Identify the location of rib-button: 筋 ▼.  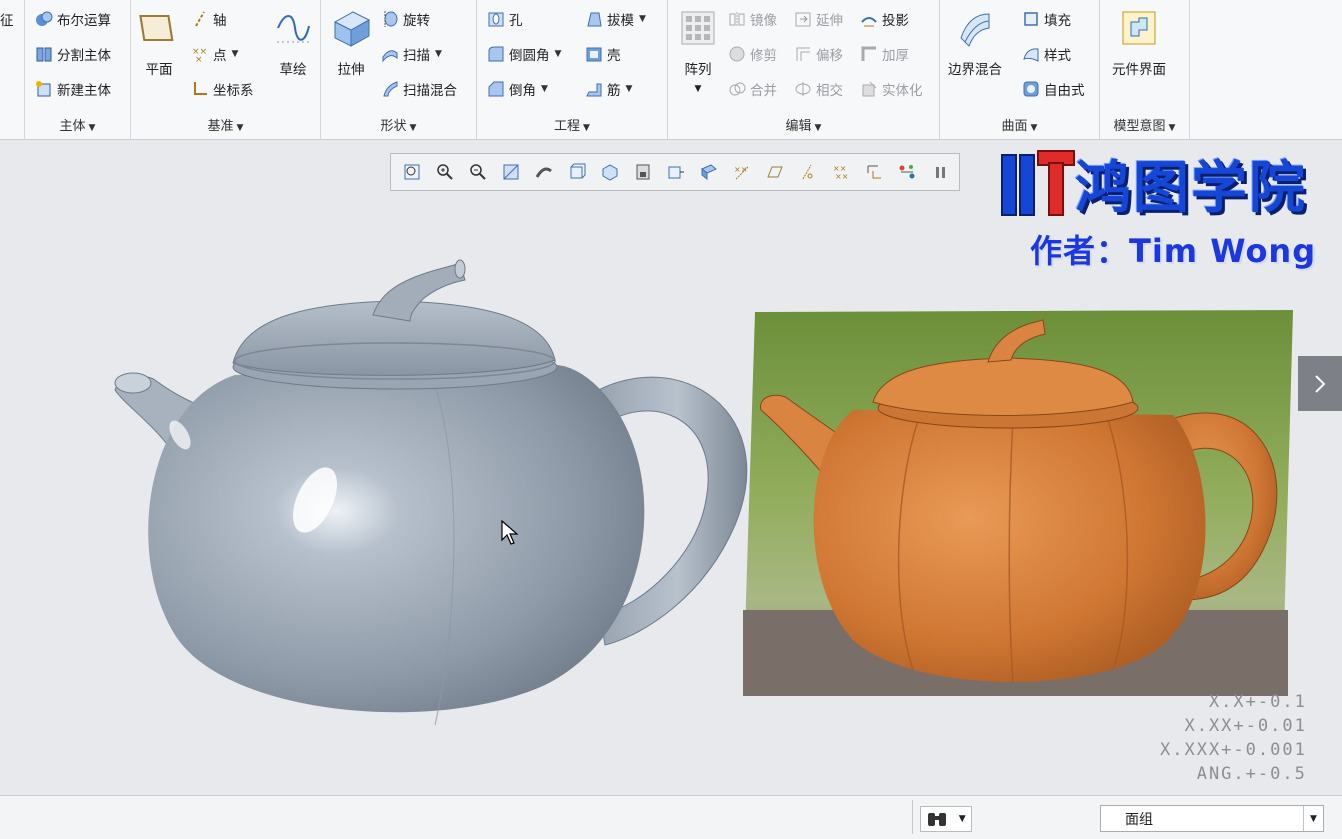
(608, 89).